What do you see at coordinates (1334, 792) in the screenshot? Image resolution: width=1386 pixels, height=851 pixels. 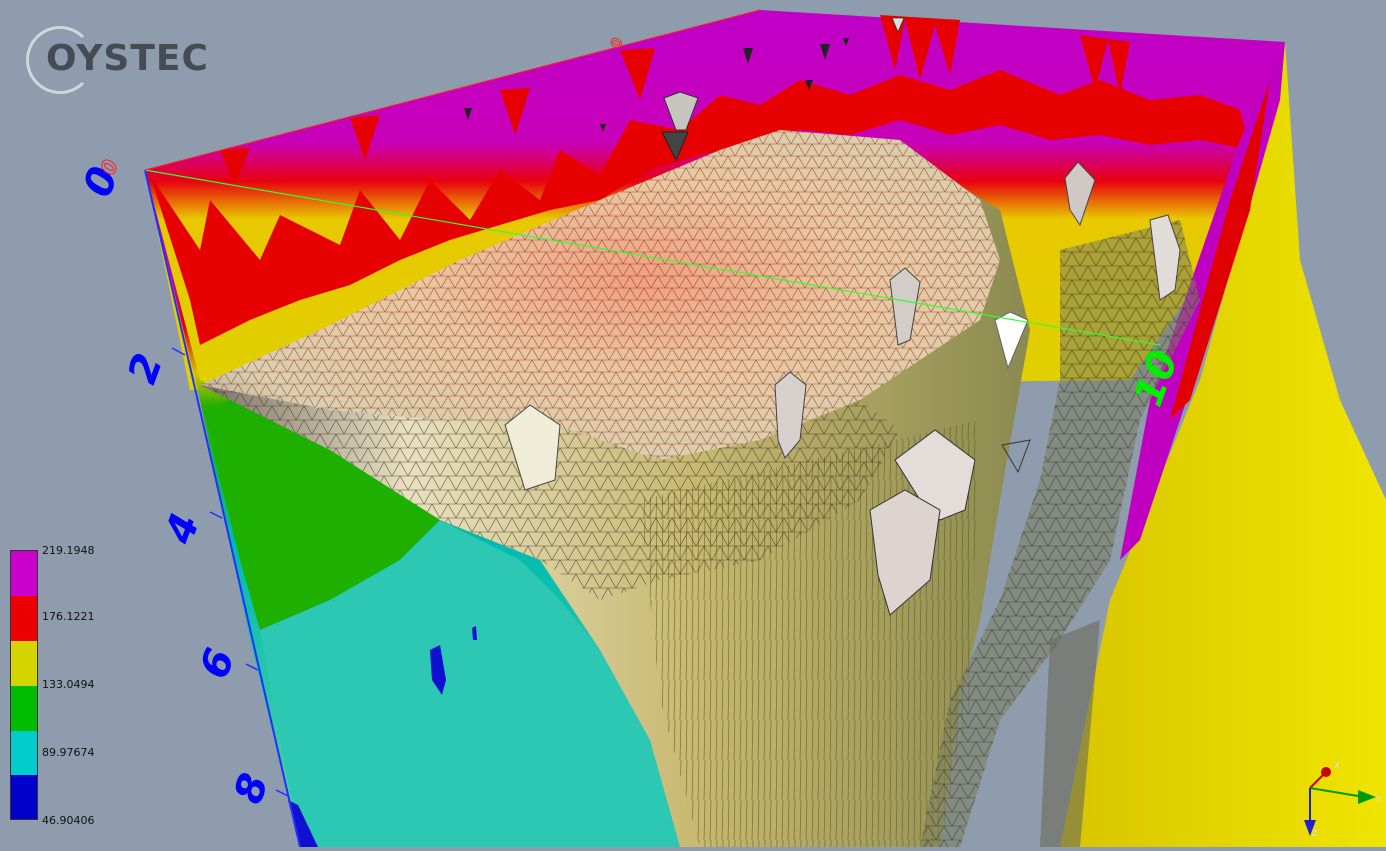 I see `triad-y-axis` at bounding box center [1334, 792].